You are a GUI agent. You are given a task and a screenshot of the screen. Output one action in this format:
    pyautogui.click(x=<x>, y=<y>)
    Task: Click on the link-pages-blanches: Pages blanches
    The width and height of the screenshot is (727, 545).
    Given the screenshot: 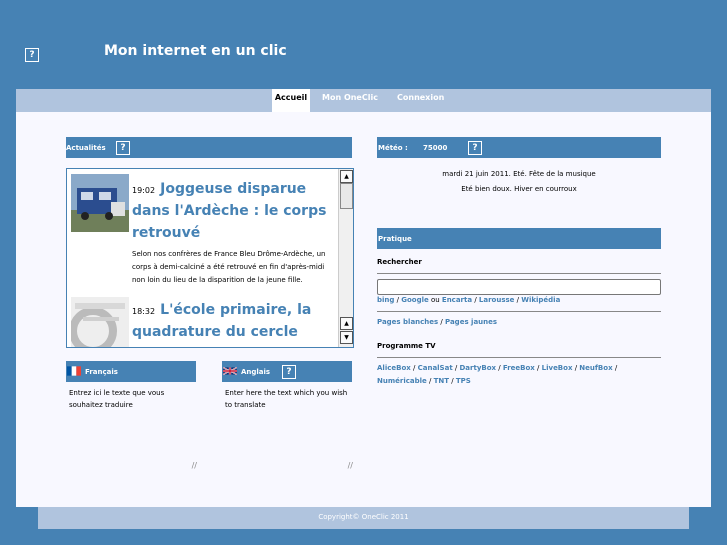 What is the action you would take?
    pyautogui.click(x=407, y=322)
    